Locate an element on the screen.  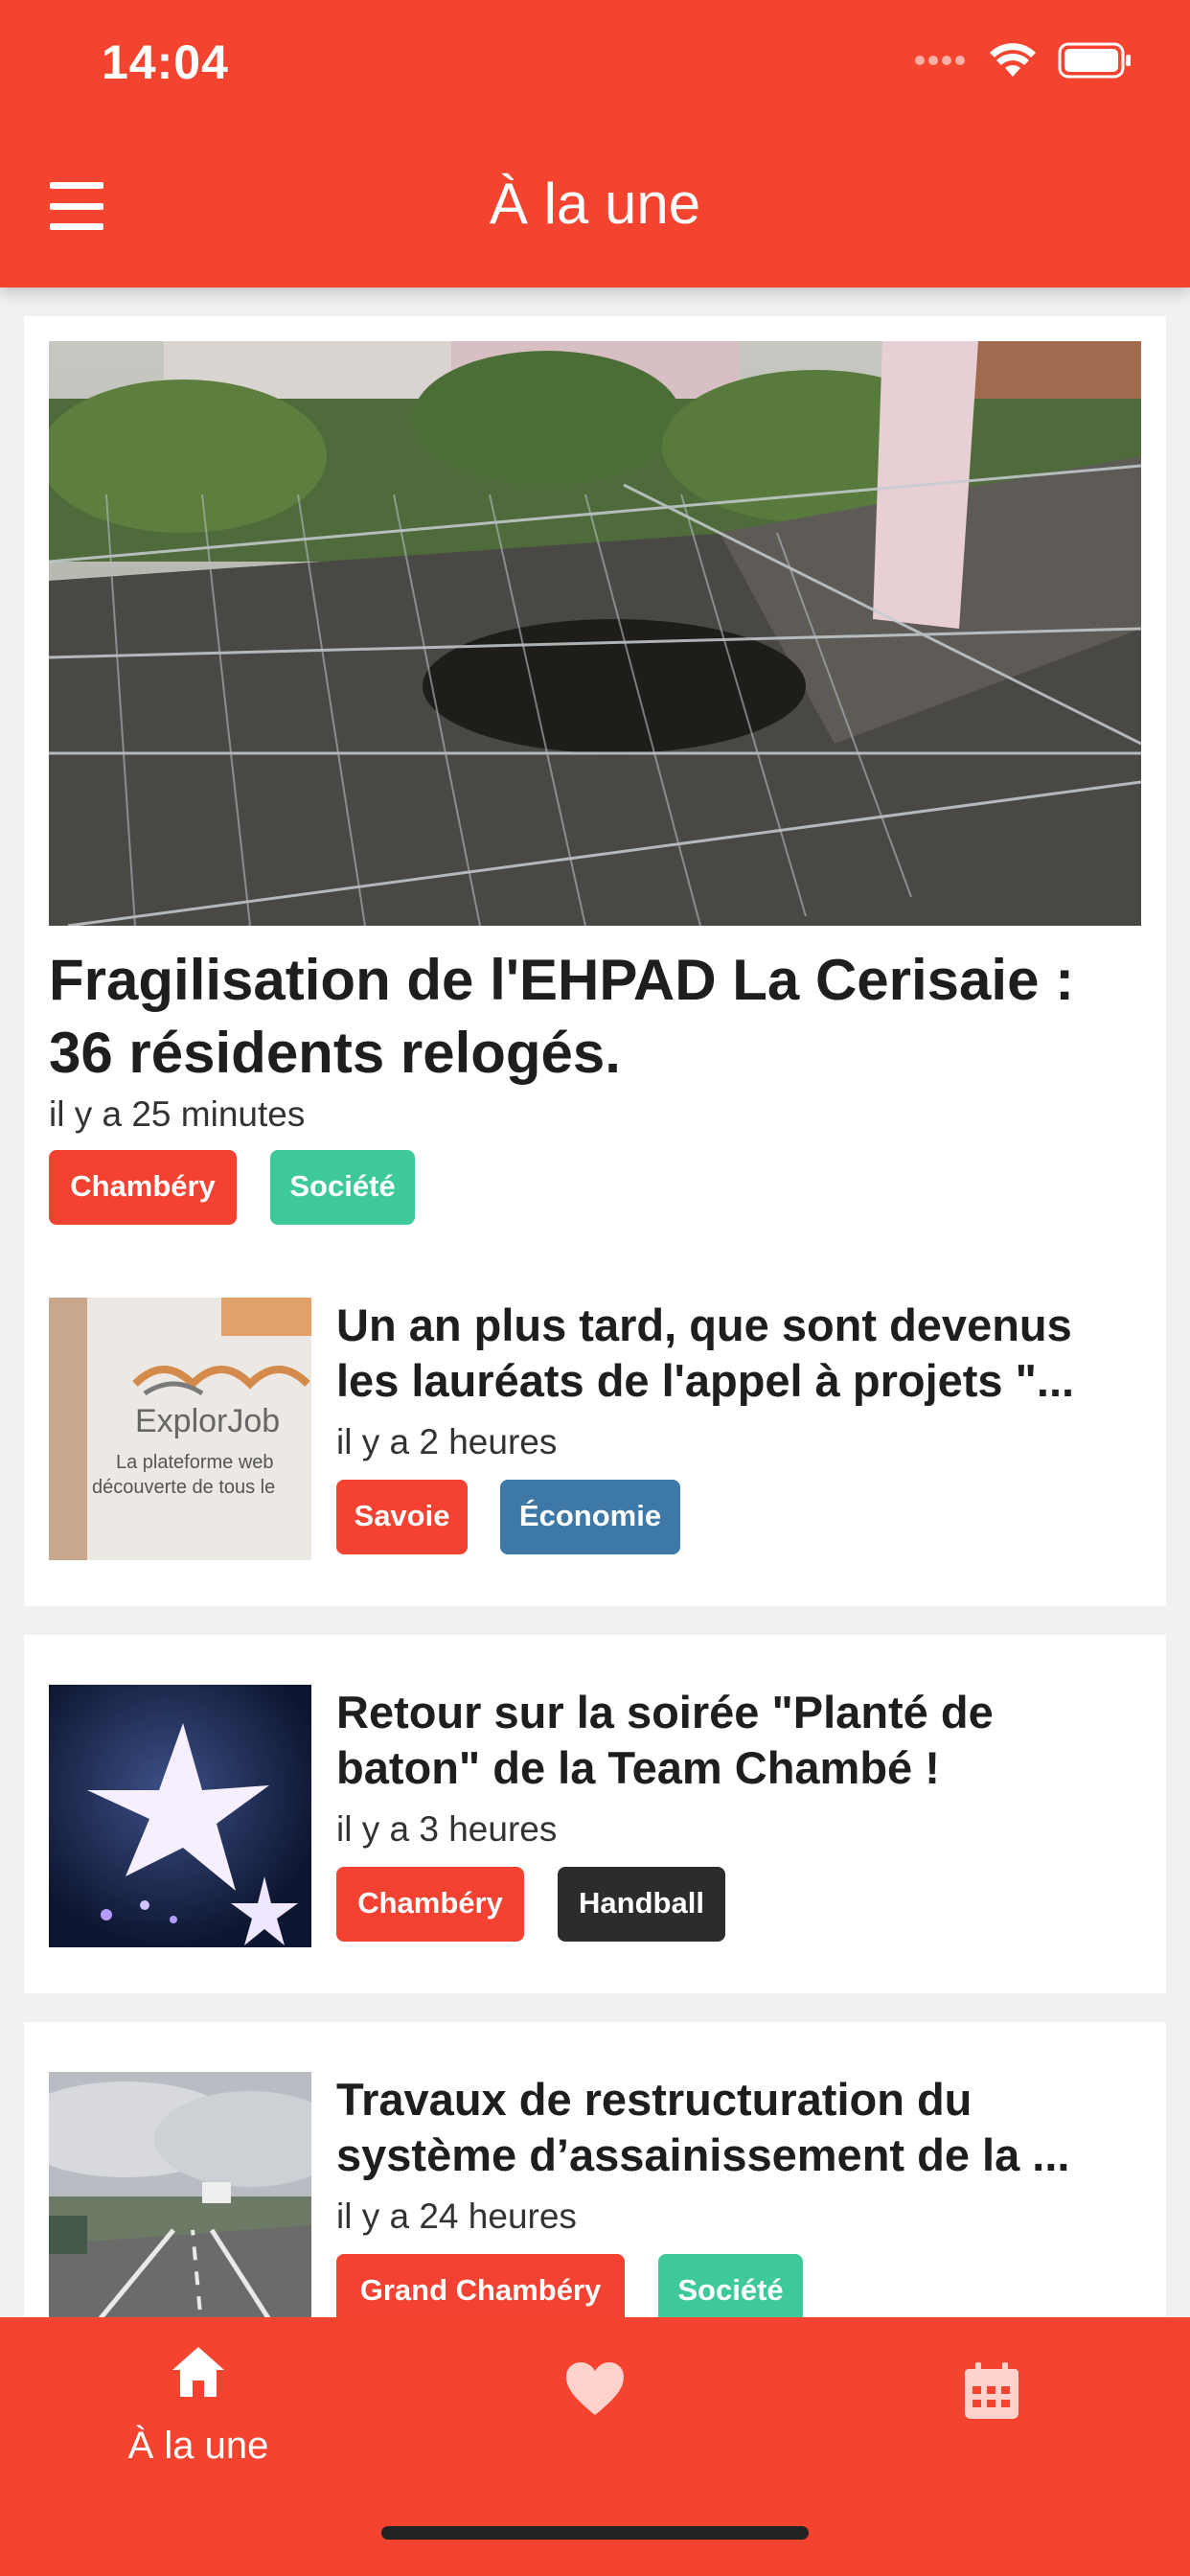
tab-favorites is located at coordinates (595, 2413).